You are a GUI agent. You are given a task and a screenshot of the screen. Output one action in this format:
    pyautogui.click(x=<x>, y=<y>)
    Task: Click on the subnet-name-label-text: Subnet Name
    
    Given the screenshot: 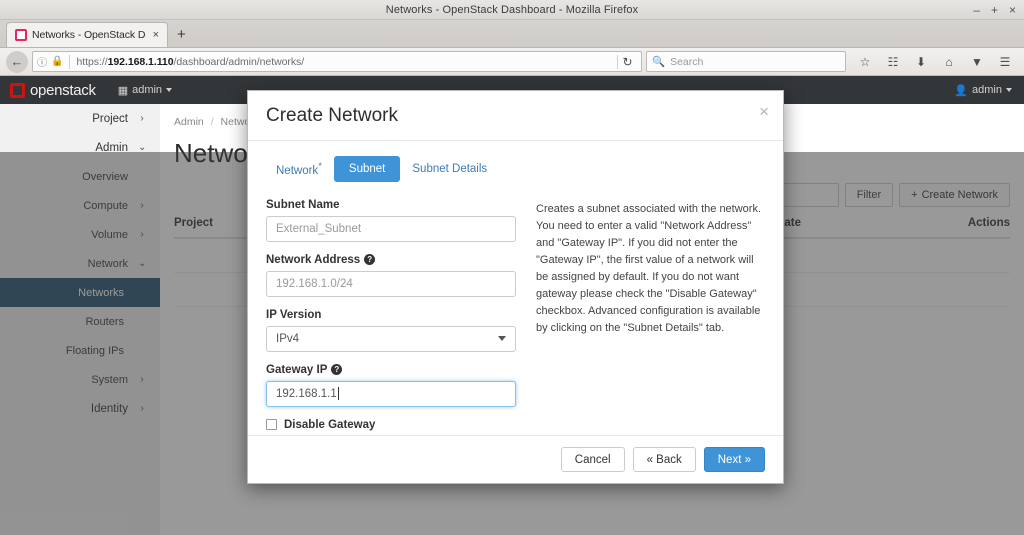 What is the action you would take?
    pyautogui.click(x=303, y=204)
    